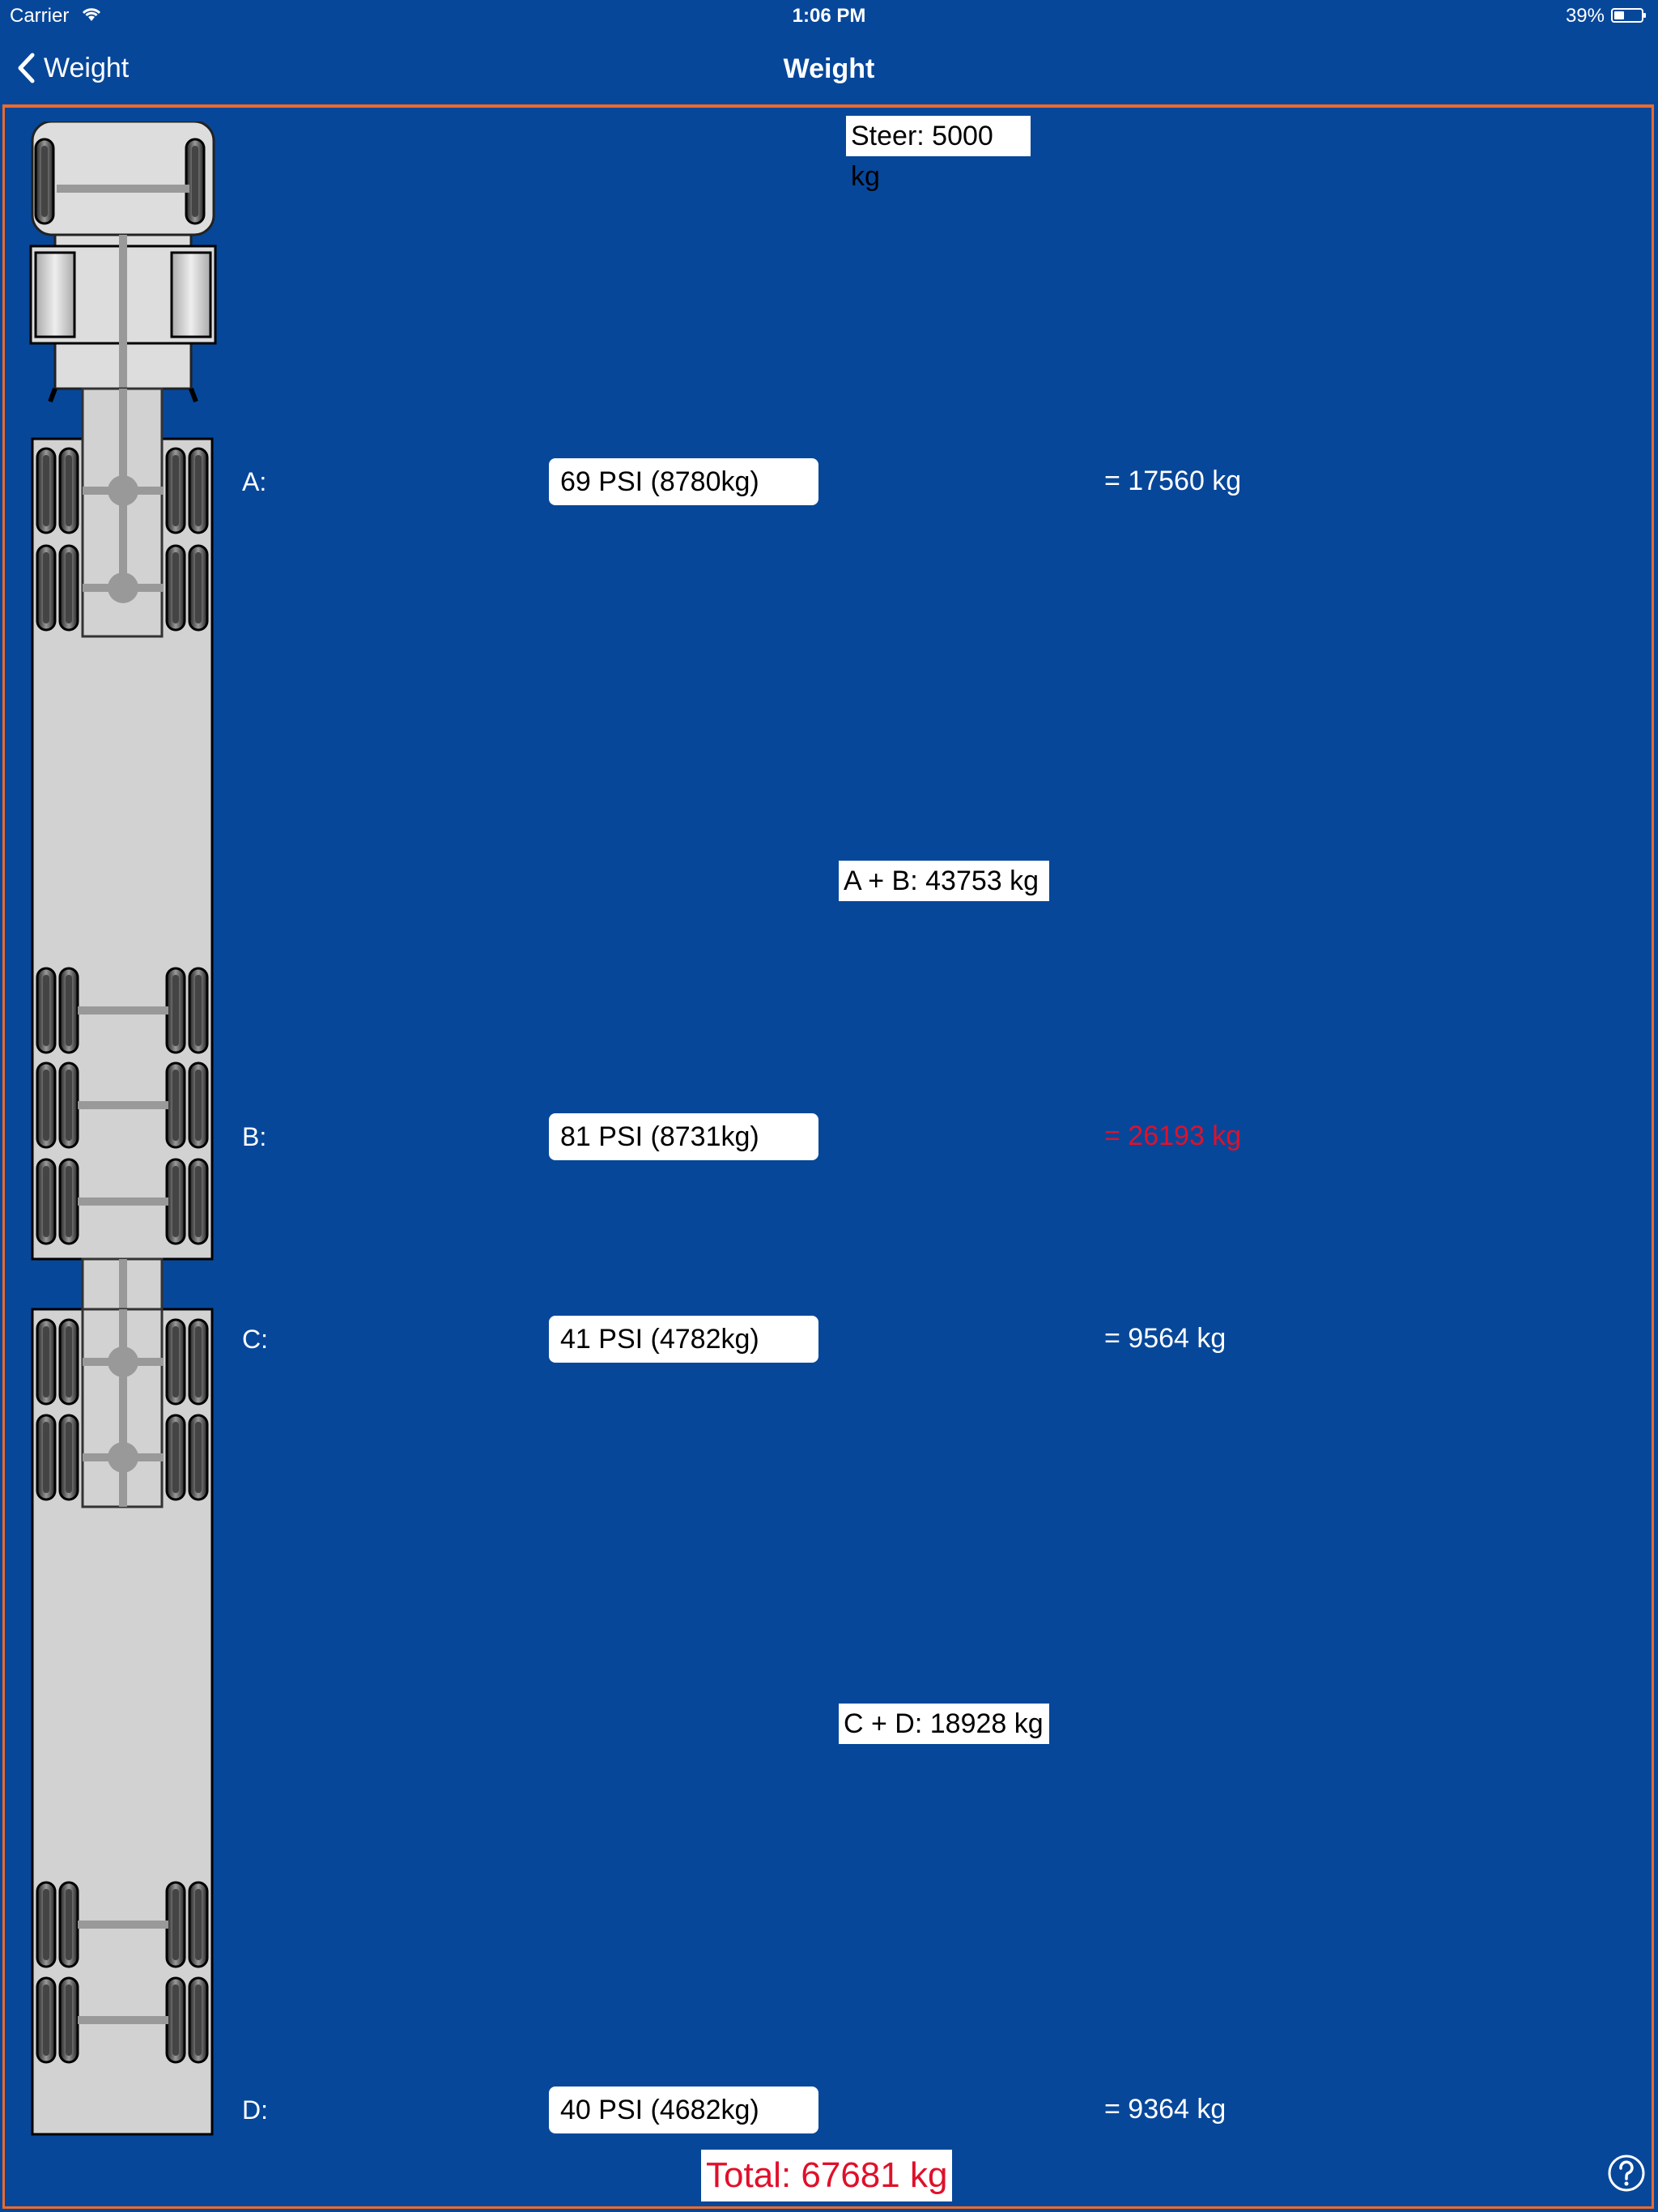 This screenshot has height=2212, width=1658. I want to click on battery-icon, so click(1628, 16).